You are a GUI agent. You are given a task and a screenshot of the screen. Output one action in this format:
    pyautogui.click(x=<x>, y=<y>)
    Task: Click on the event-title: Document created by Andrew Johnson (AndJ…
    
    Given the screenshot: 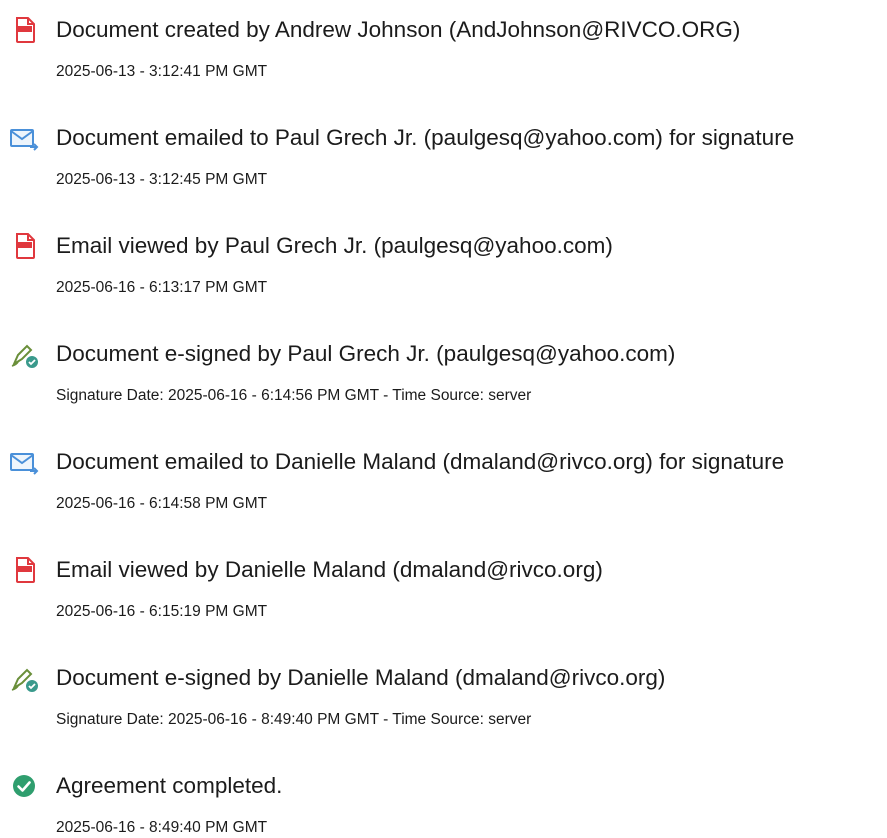 What is the action you would take?
    pyautogui.click(x=398, y=29)
    